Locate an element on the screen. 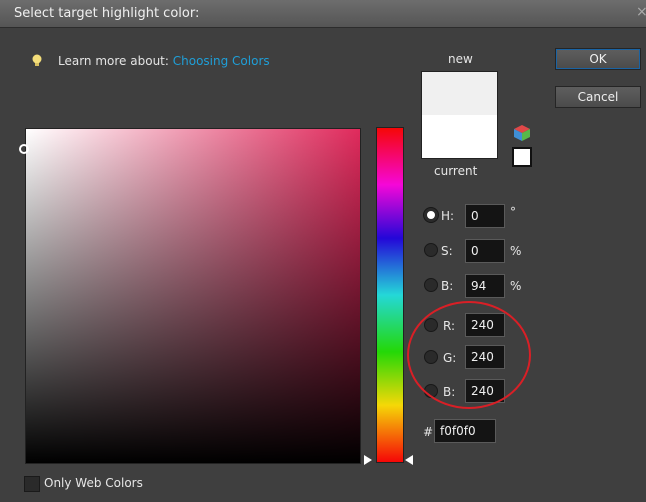 Image resolution: width=646 pixels, height=502 pixels. brightness-input: 94 is located at coordinates (485, 286).